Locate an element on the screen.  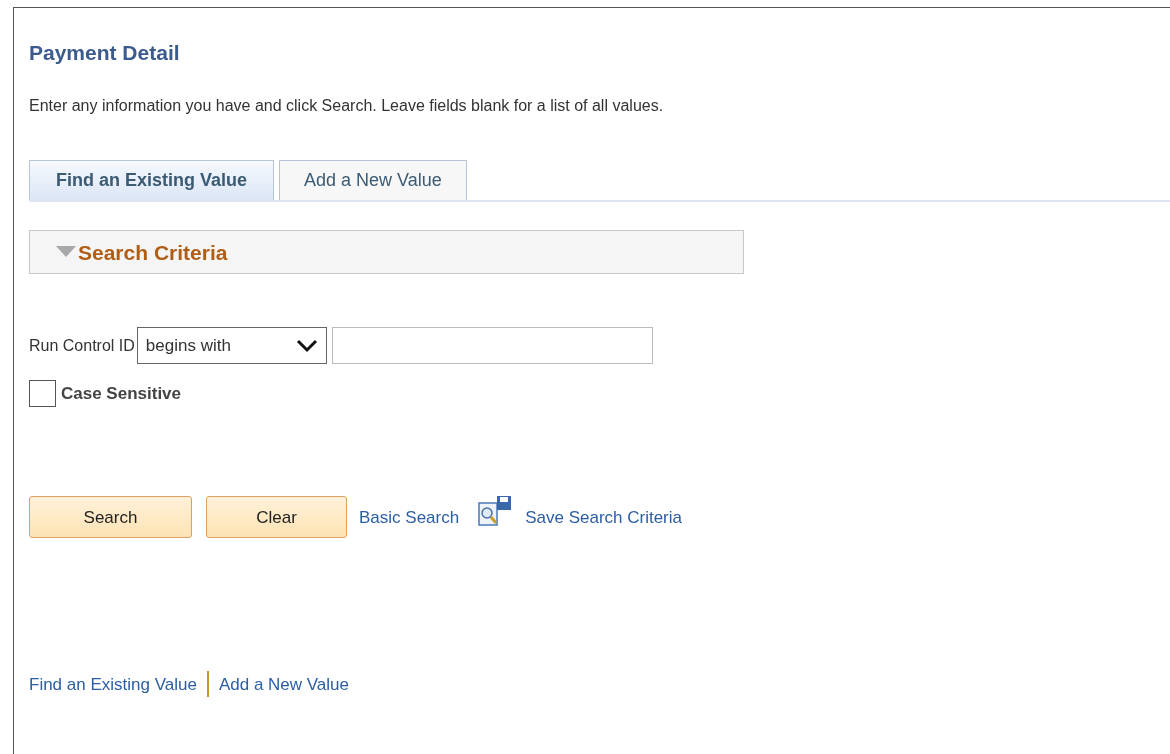
search-button: Search is located at coordinates (110, 517).